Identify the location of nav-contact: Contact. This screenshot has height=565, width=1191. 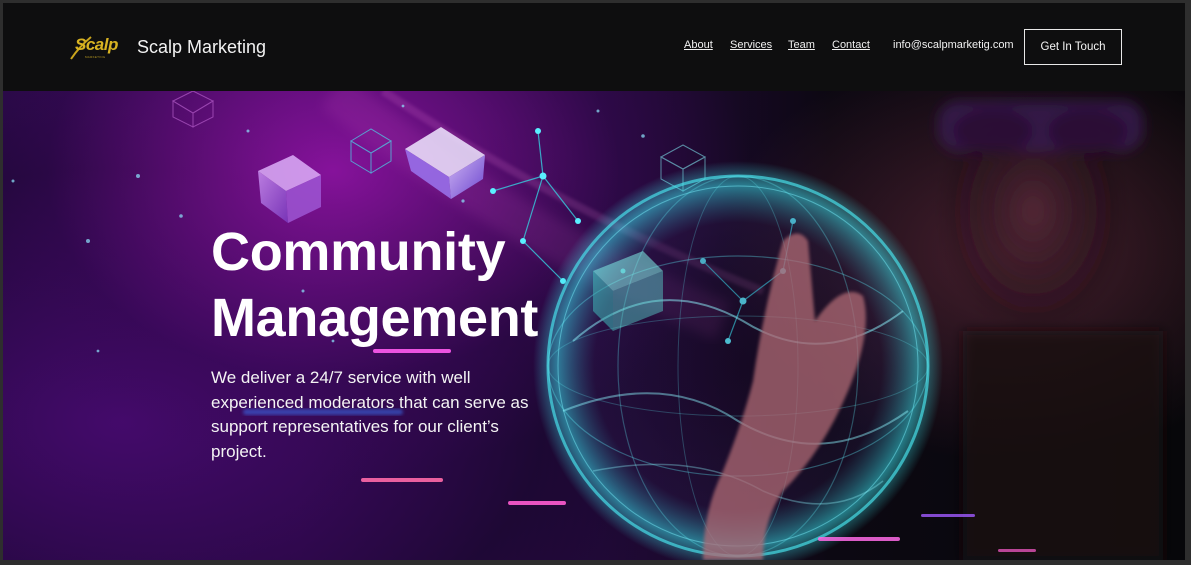
(851, 45).